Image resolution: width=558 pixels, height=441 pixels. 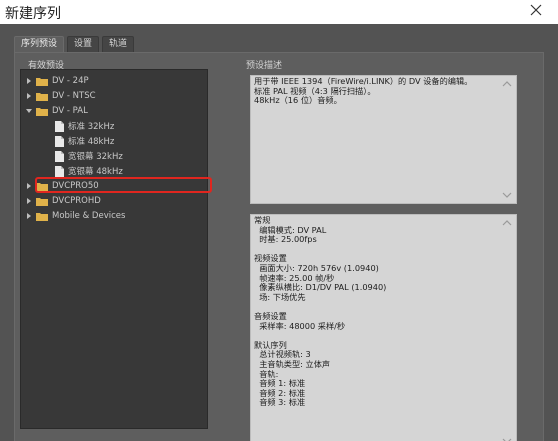 What do you see at coordinates (285, 239) in the screenshot?
I see `detail-line: 时基: 25.00fps` at bounding box center [285, 239].